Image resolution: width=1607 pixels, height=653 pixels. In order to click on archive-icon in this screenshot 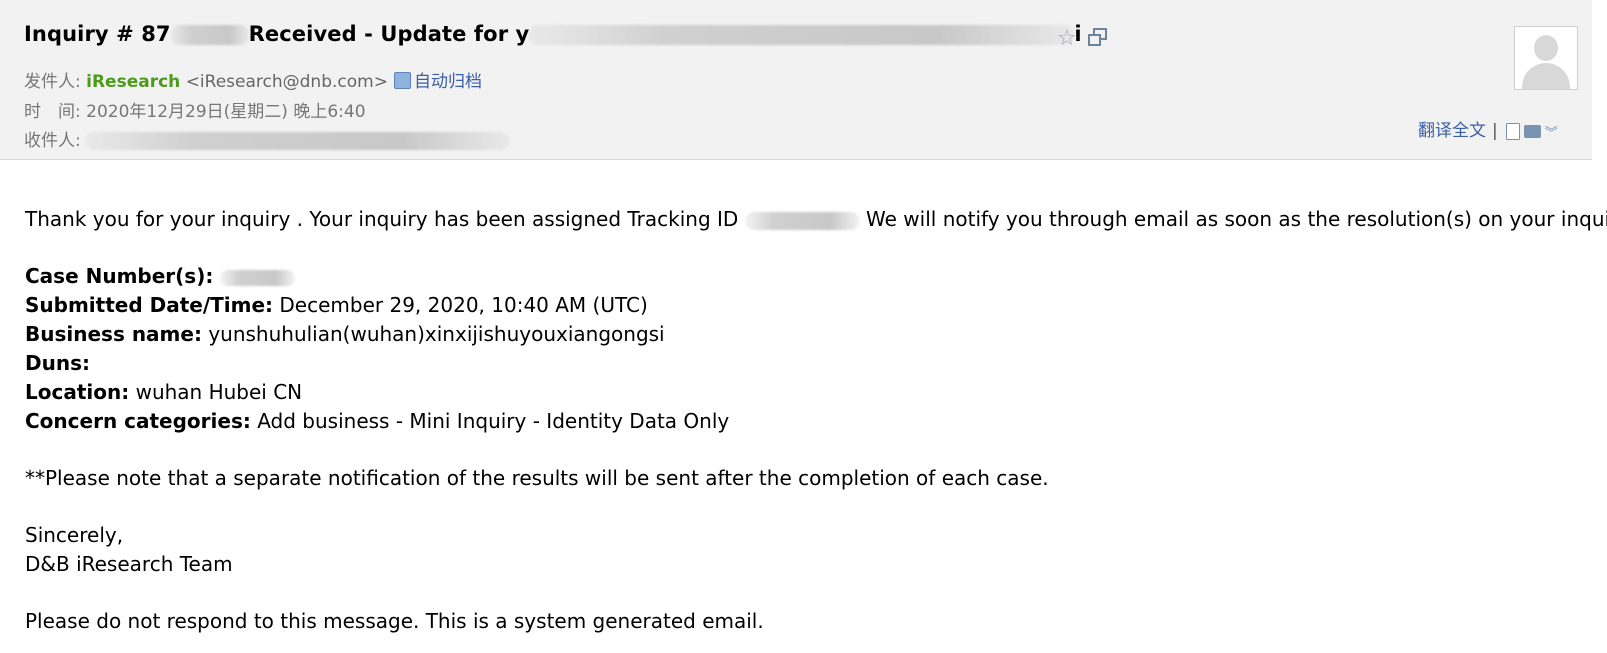, I will do `click(402, 80)`.